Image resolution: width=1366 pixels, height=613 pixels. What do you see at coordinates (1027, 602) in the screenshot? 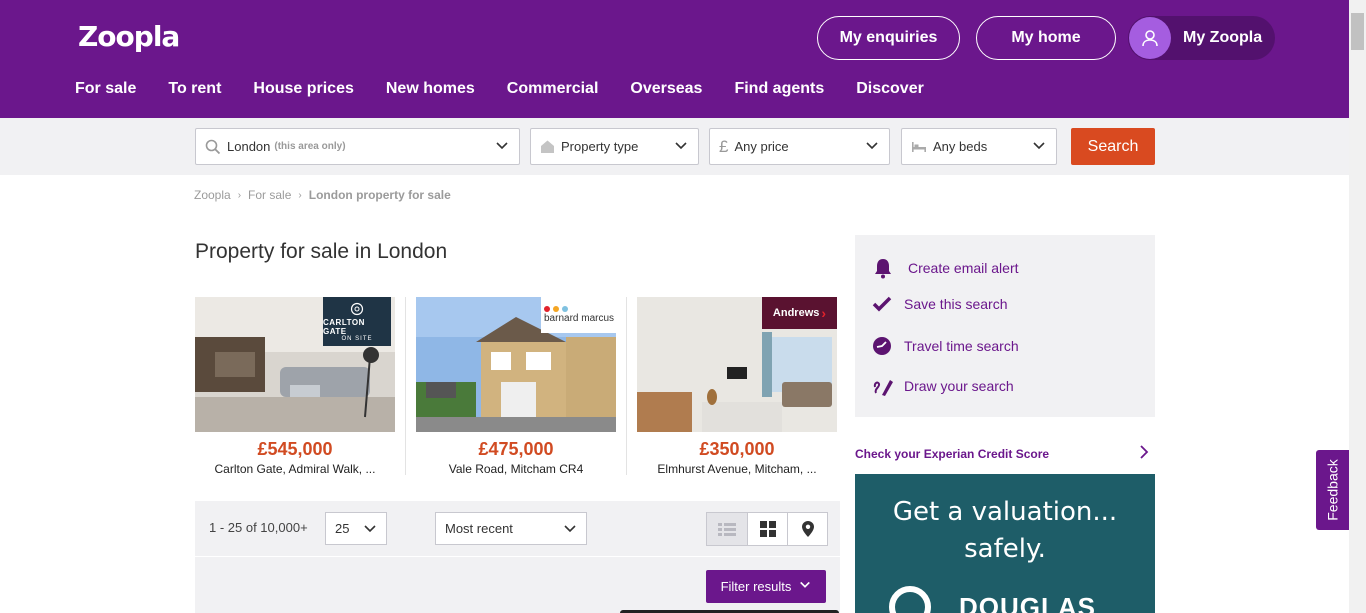
I see `advert-brand-name: DOUGLAS` at bounding box center [1027, 602].